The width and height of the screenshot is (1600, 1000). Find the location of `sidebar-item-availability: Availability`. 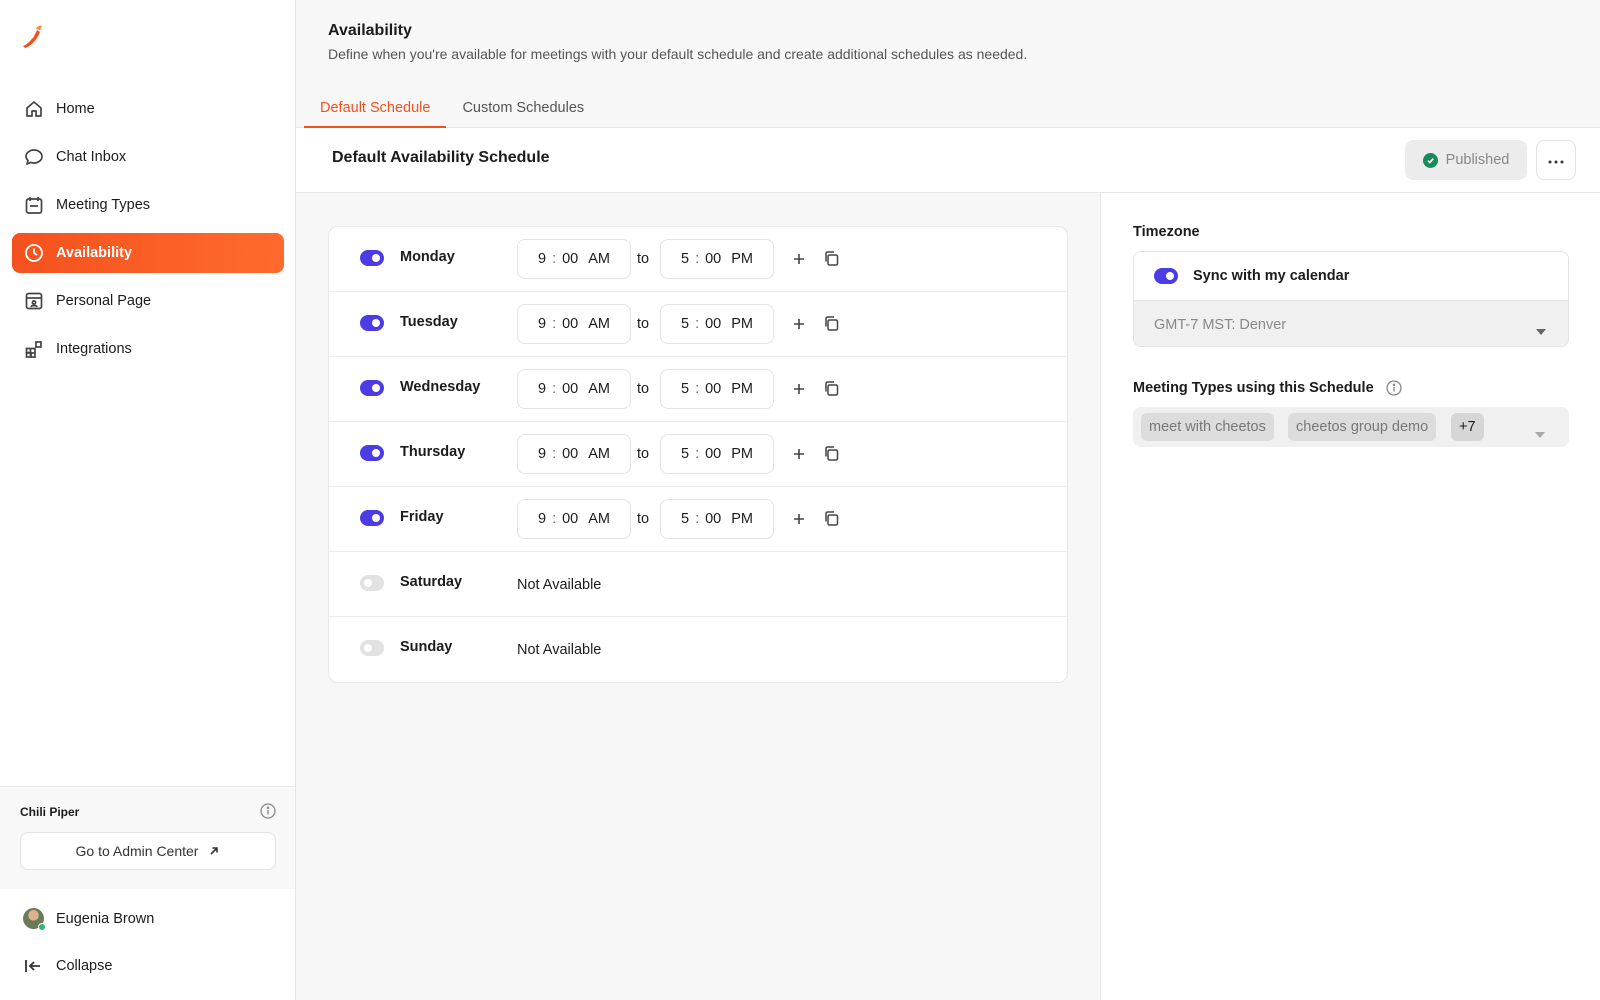

sidebar-item-availability: Availability is located at coordinates (148, 253).